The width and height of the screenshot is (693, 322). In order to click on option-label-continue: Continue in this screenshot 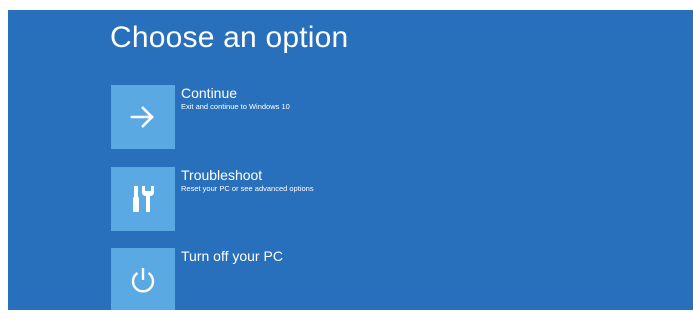, I will do `click(209, 93)`.